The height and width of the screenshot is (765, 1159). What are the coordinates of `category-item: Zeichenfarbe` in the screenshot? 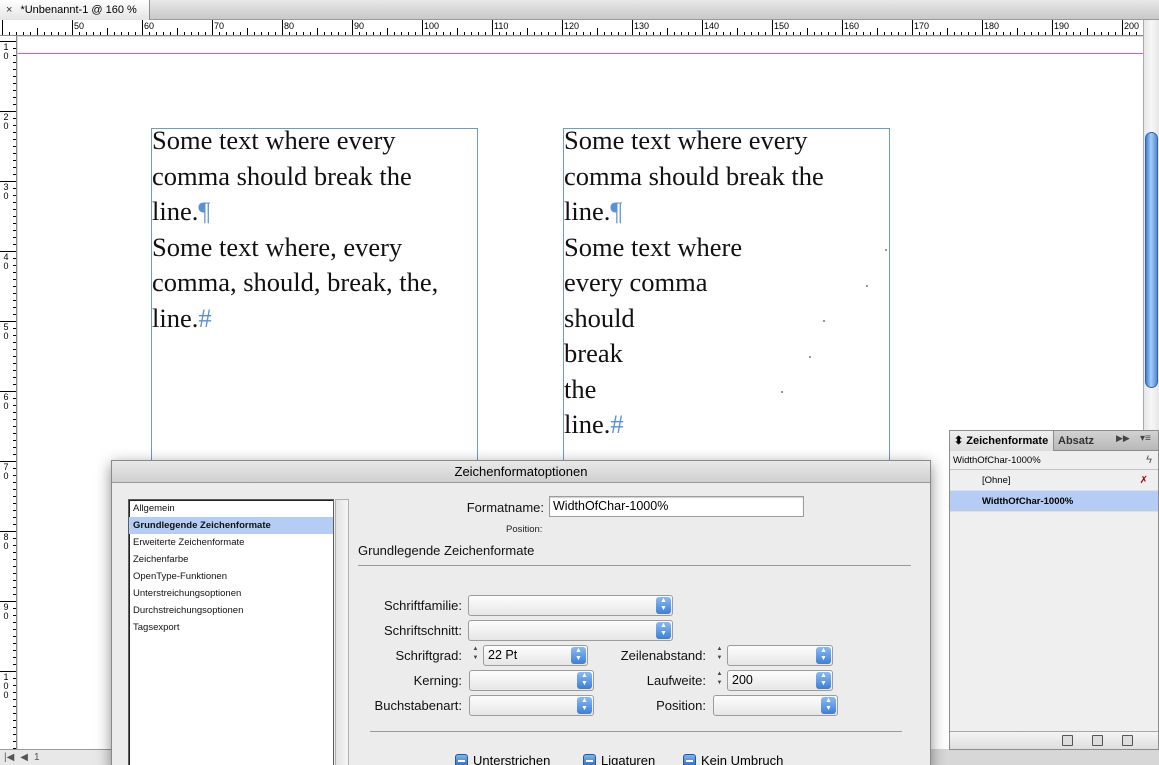 It's located at (231, 559).